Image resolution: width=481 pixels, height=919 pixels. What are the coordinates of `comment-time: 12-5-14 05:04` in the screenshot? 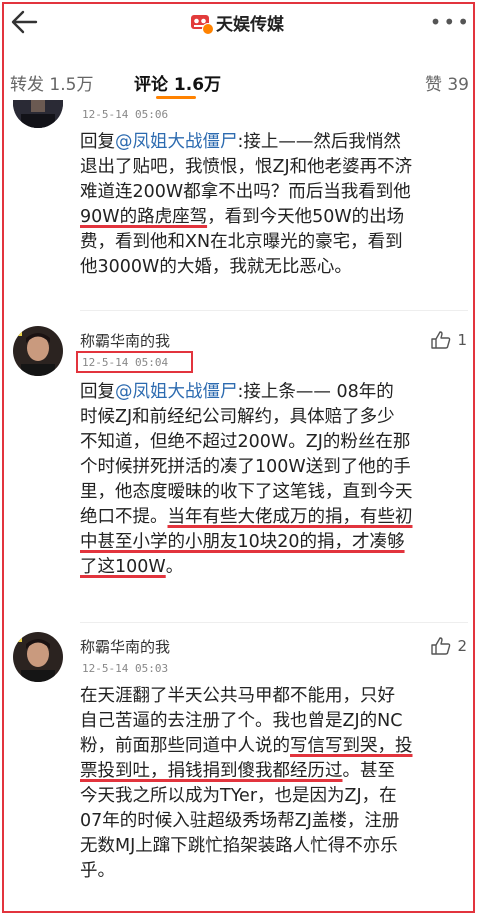 It's located at (125, 362).